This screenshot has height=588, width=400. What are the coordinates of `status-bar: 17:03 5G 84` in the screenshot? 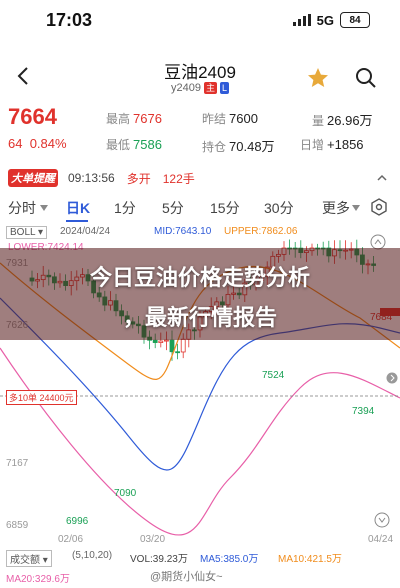 It's located at (200, 24).